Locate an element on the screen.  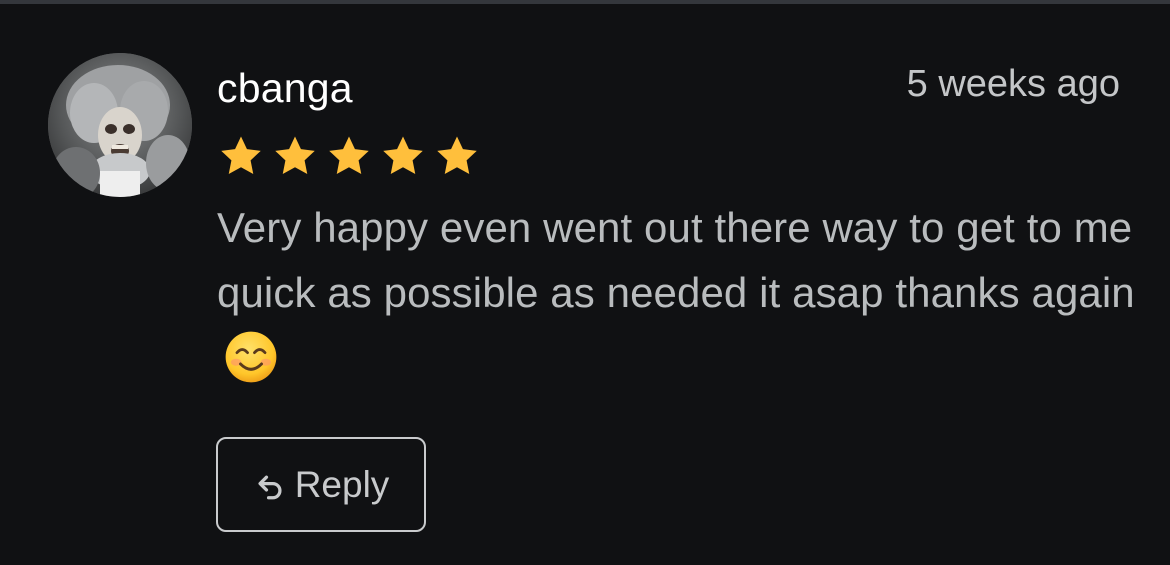
review-timestamp: 5 weeks ago is located at coordinates (1013, 84).